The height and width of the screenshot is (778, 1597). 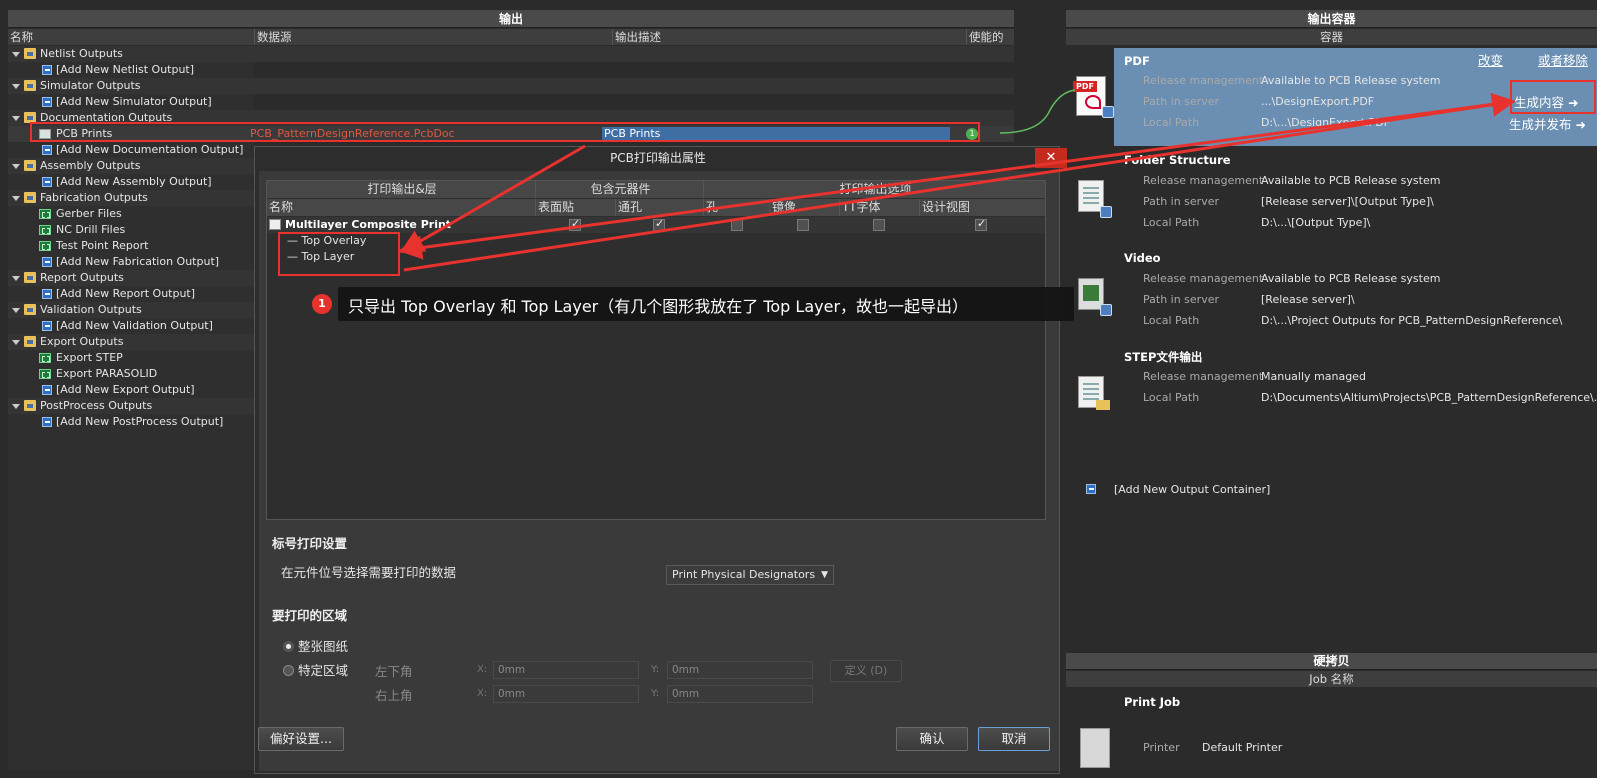 I want to click on arrow-generate-to-layers, so click(x=954, y=180).